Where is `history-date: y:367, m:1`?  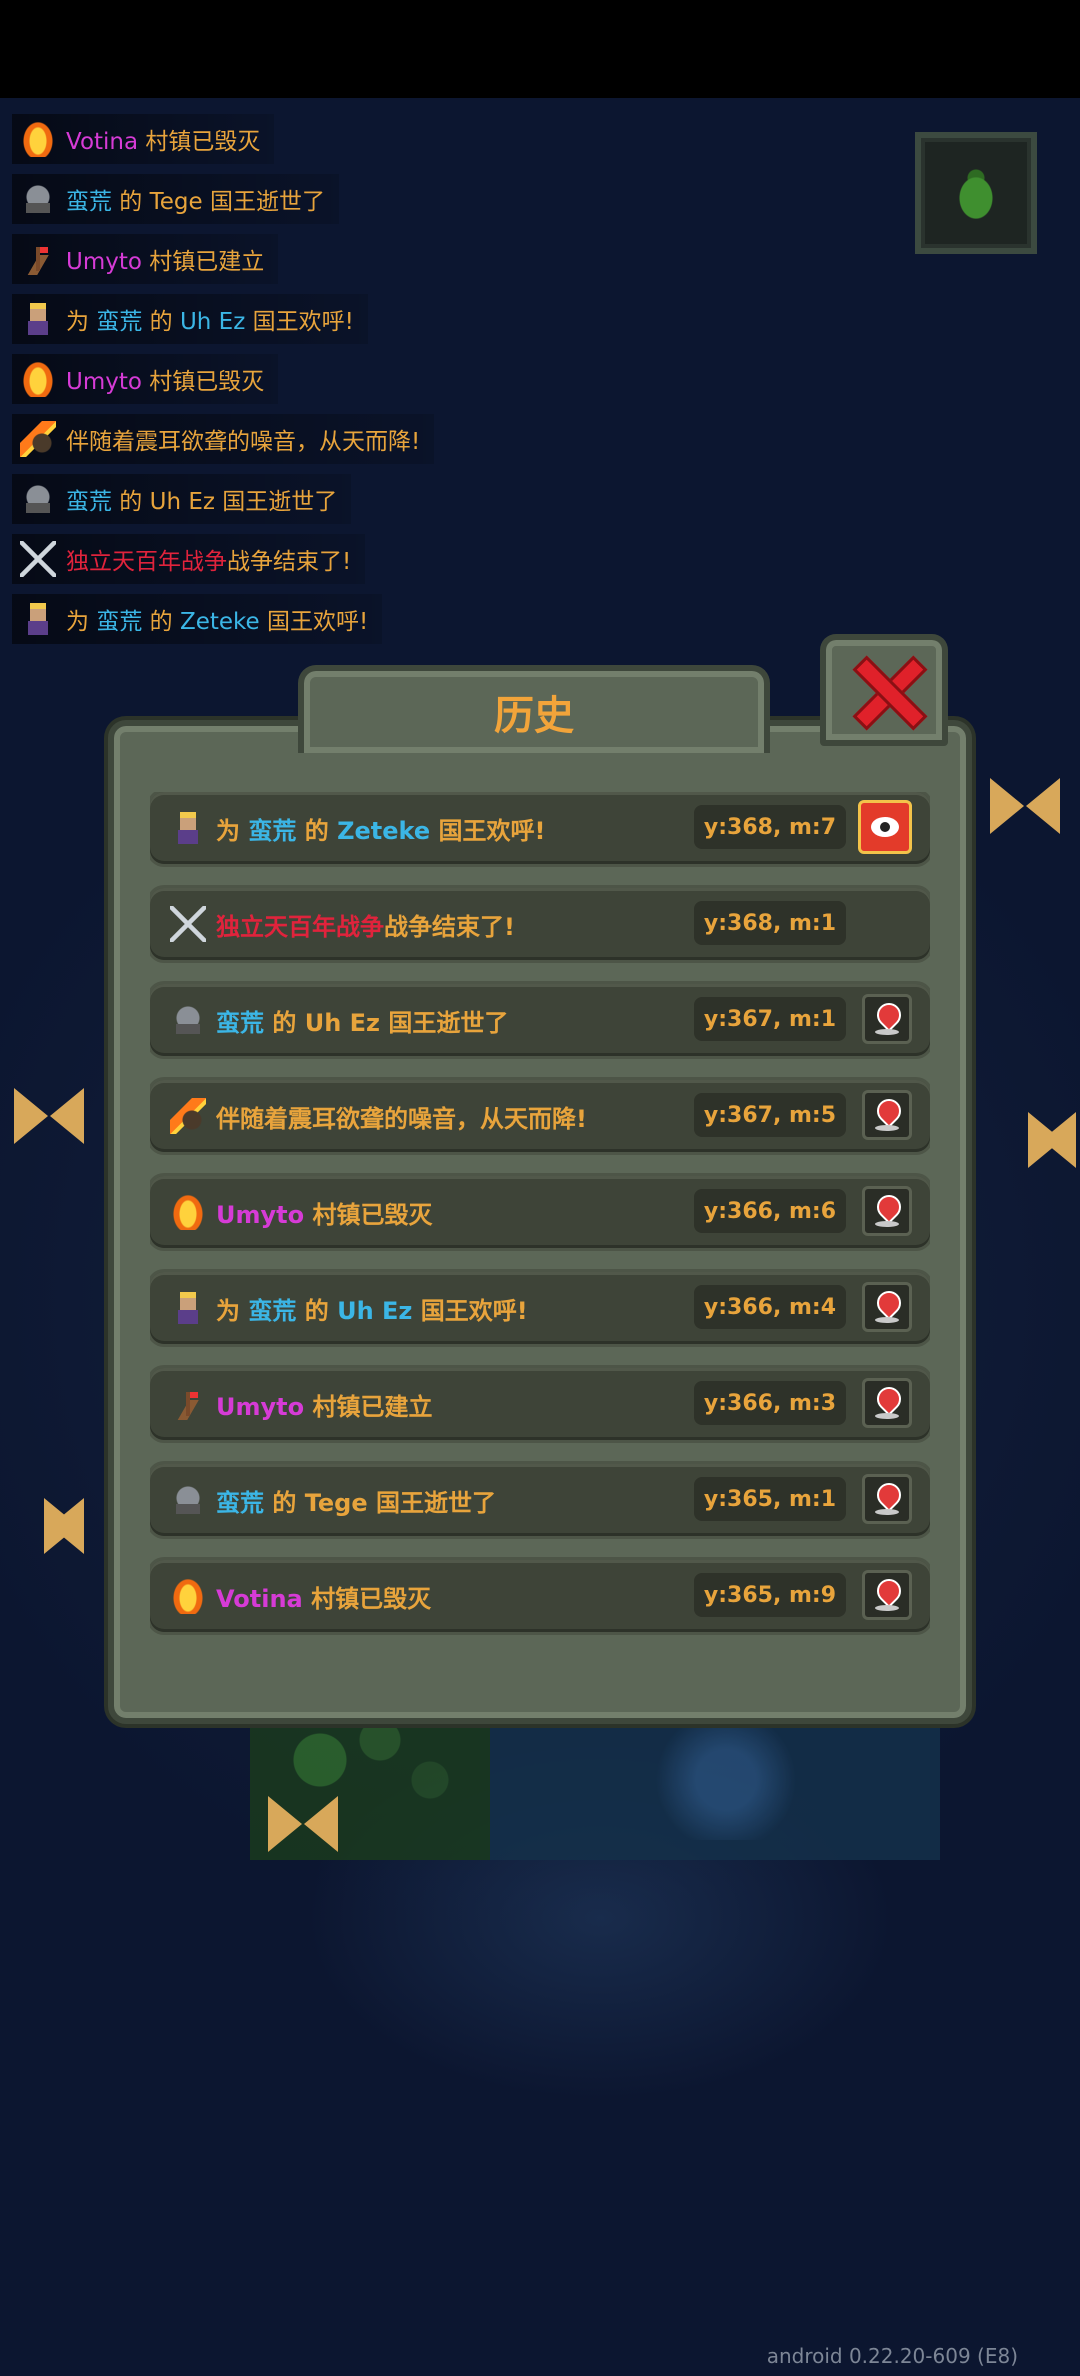
history-date: y:367, m:1 is located at coordinates (769, 1019).